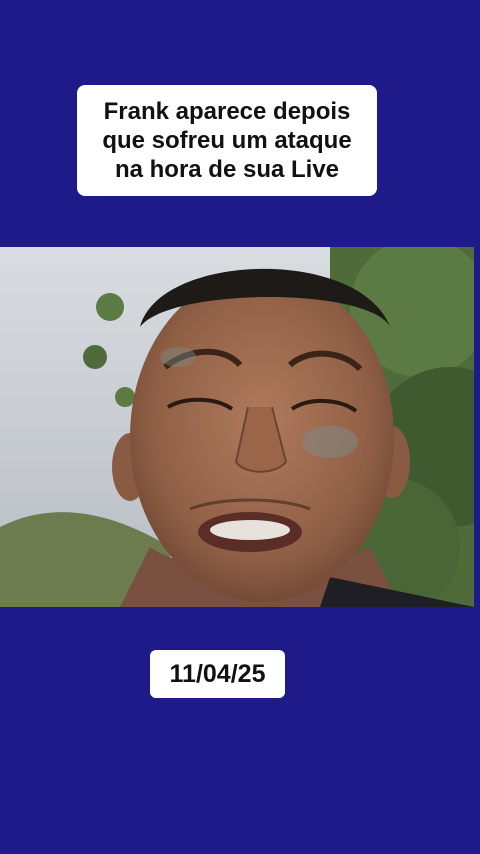  I want to click on date-badge: 11/04/25, so click(217, 674).